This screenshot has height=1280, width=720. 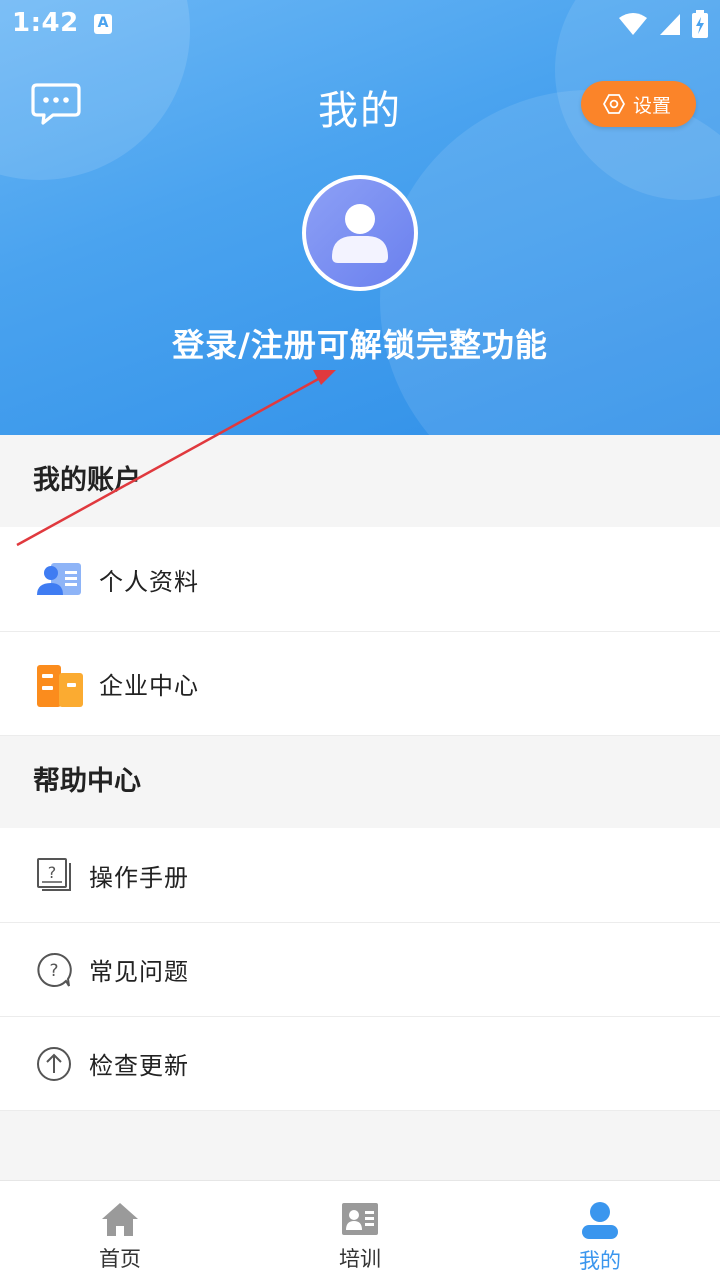 What do you see at coordinates (45, 23) in the screenshot?
I see `status-time: 1:42` at bounding box center [45, 23].